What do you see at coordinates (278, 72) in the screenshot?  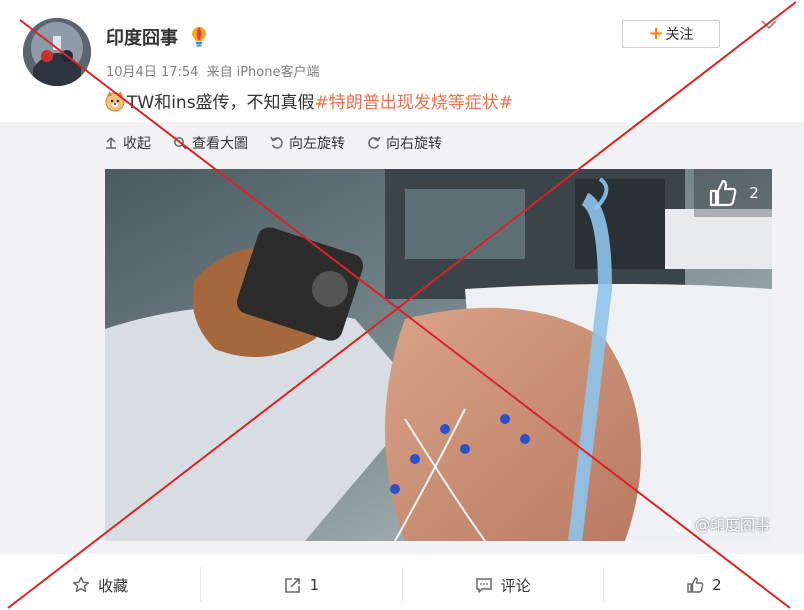 I see `source-client: iPhone客户端` at bounding box center [278, 72].